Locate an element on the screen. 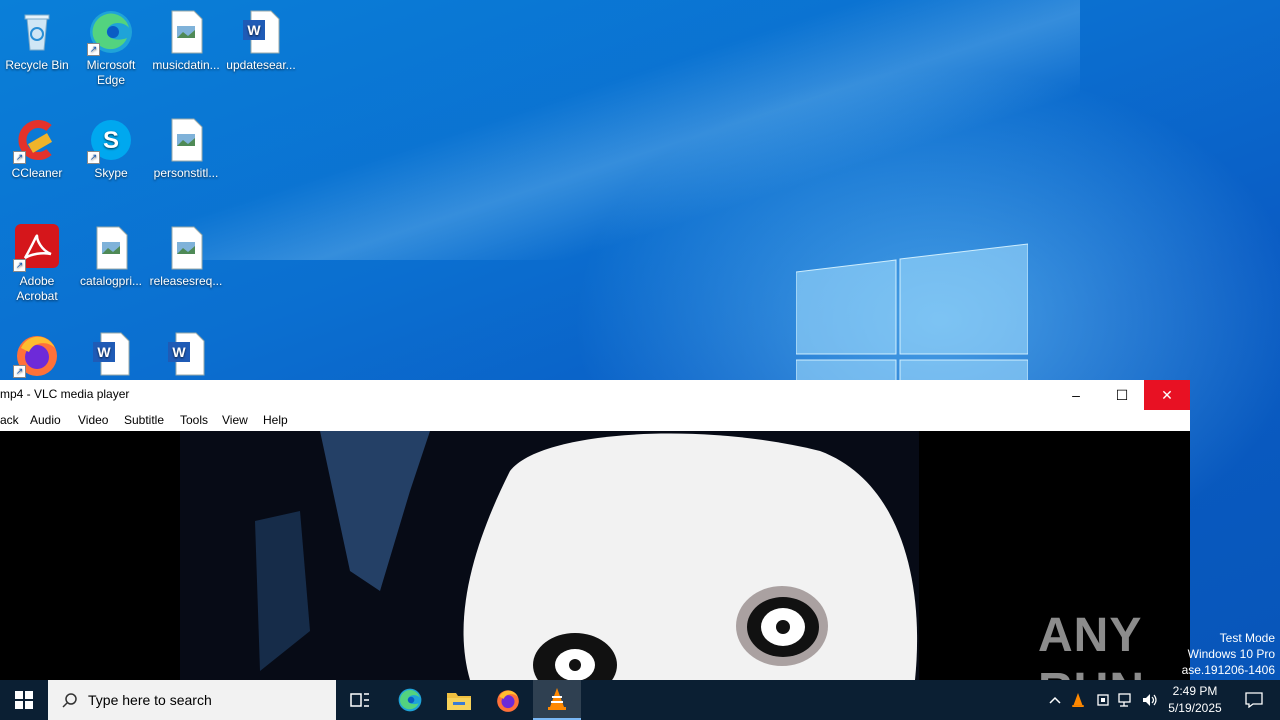 Image resolution: width=1280 pixels, height=720 pixels. speaker-icon is located at coordinates (1150, 700).